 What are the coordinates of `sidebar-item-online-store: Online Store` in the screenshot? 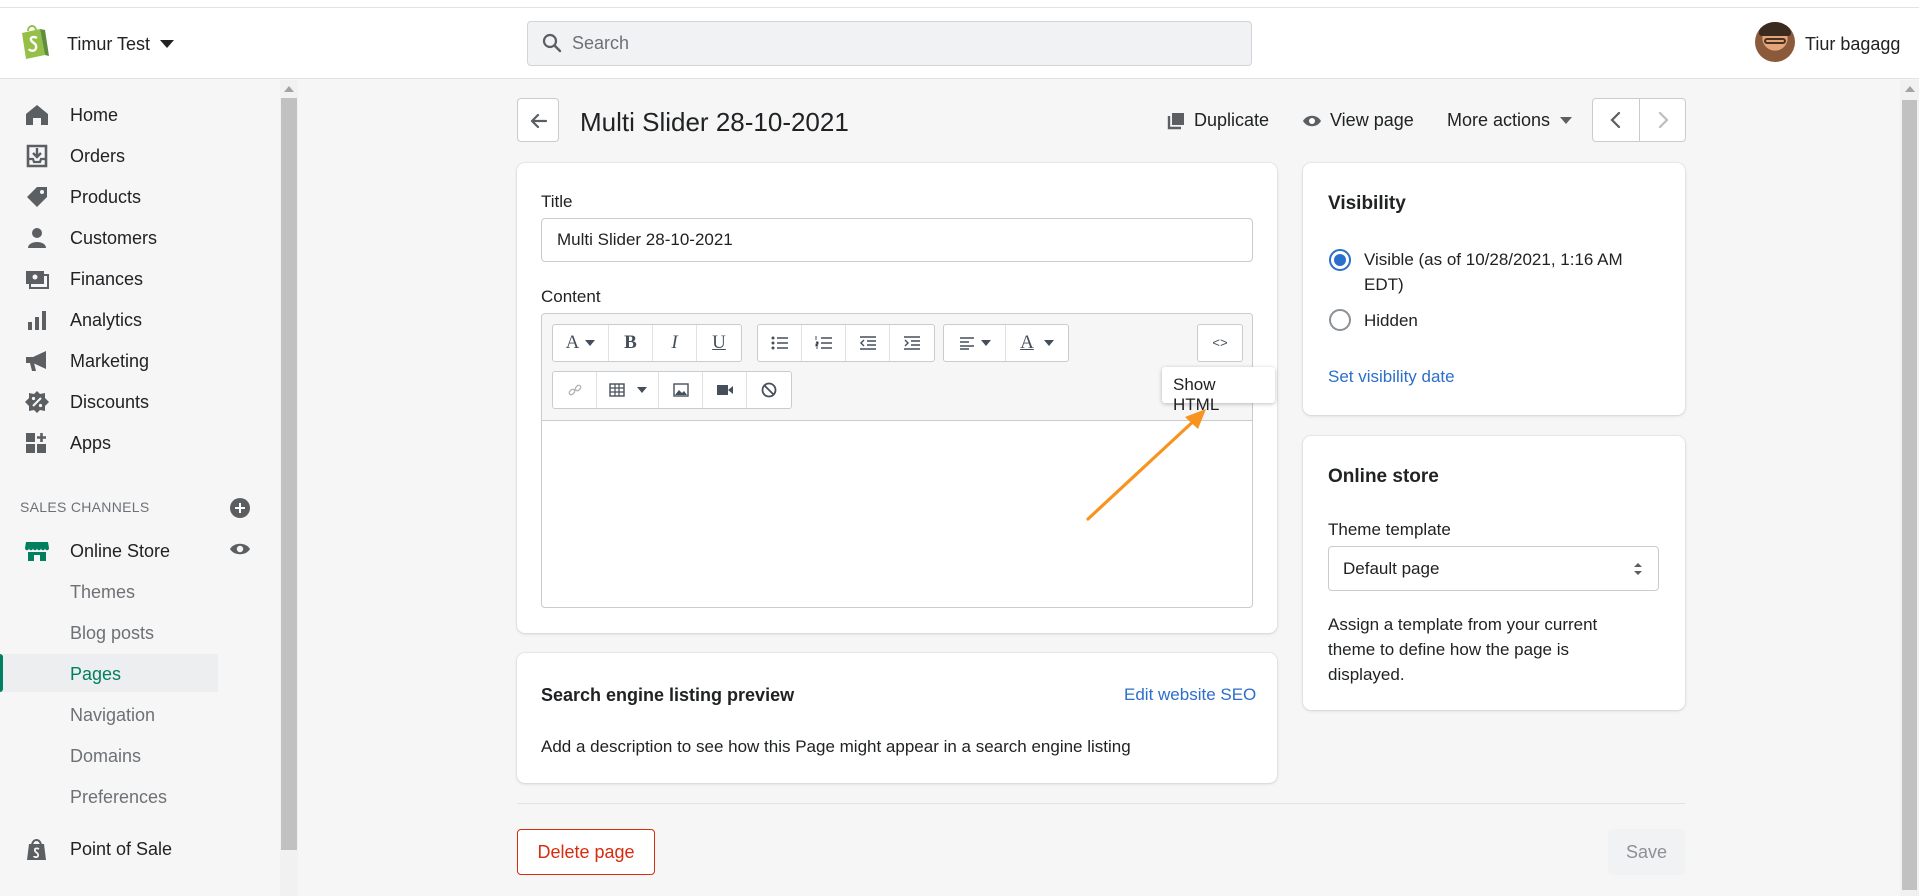 It's located at (109, 550).